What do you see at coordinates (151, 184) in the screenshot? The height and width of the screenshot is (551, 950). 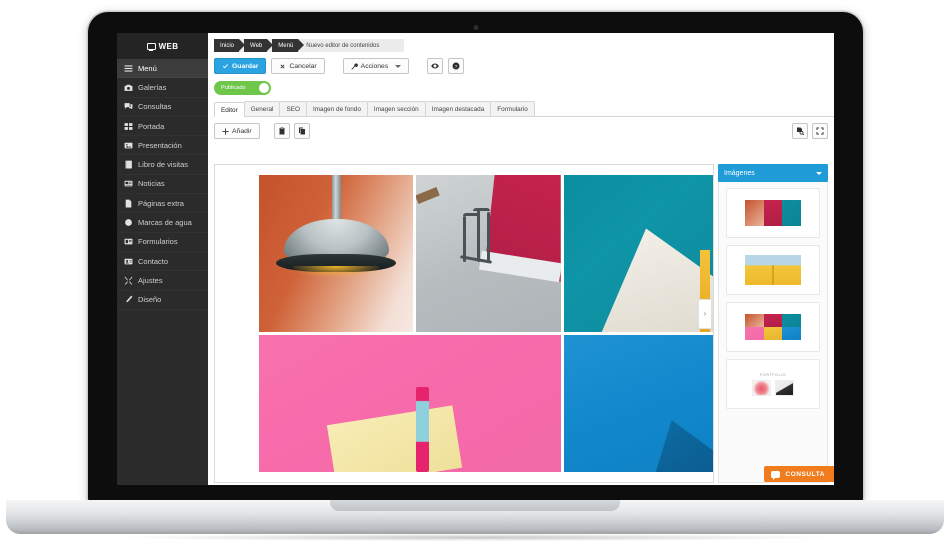 I see `sidebar-item-label: Noticias` at bounding box center [151, 184].